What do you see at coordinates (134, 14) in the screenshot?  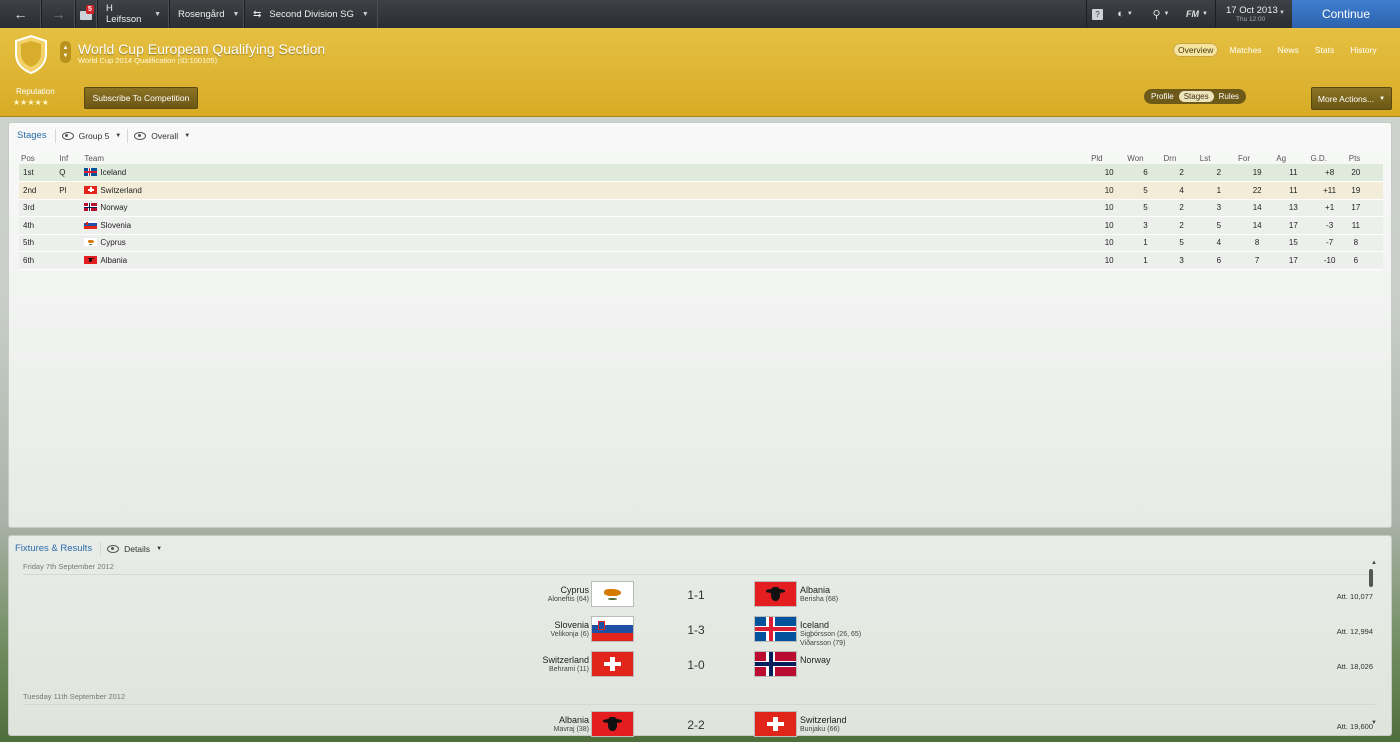 I see `manager-dropdown: H Leifsson ▼` at bounding box center [134, 14].